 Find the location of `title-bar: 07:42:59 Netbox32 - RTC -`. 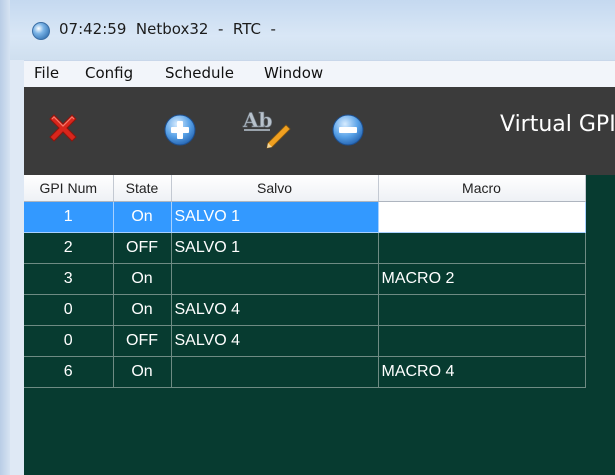

title-bar: 07:42:59 Netbox32 - RTC - is located at coordinates (312, 30).